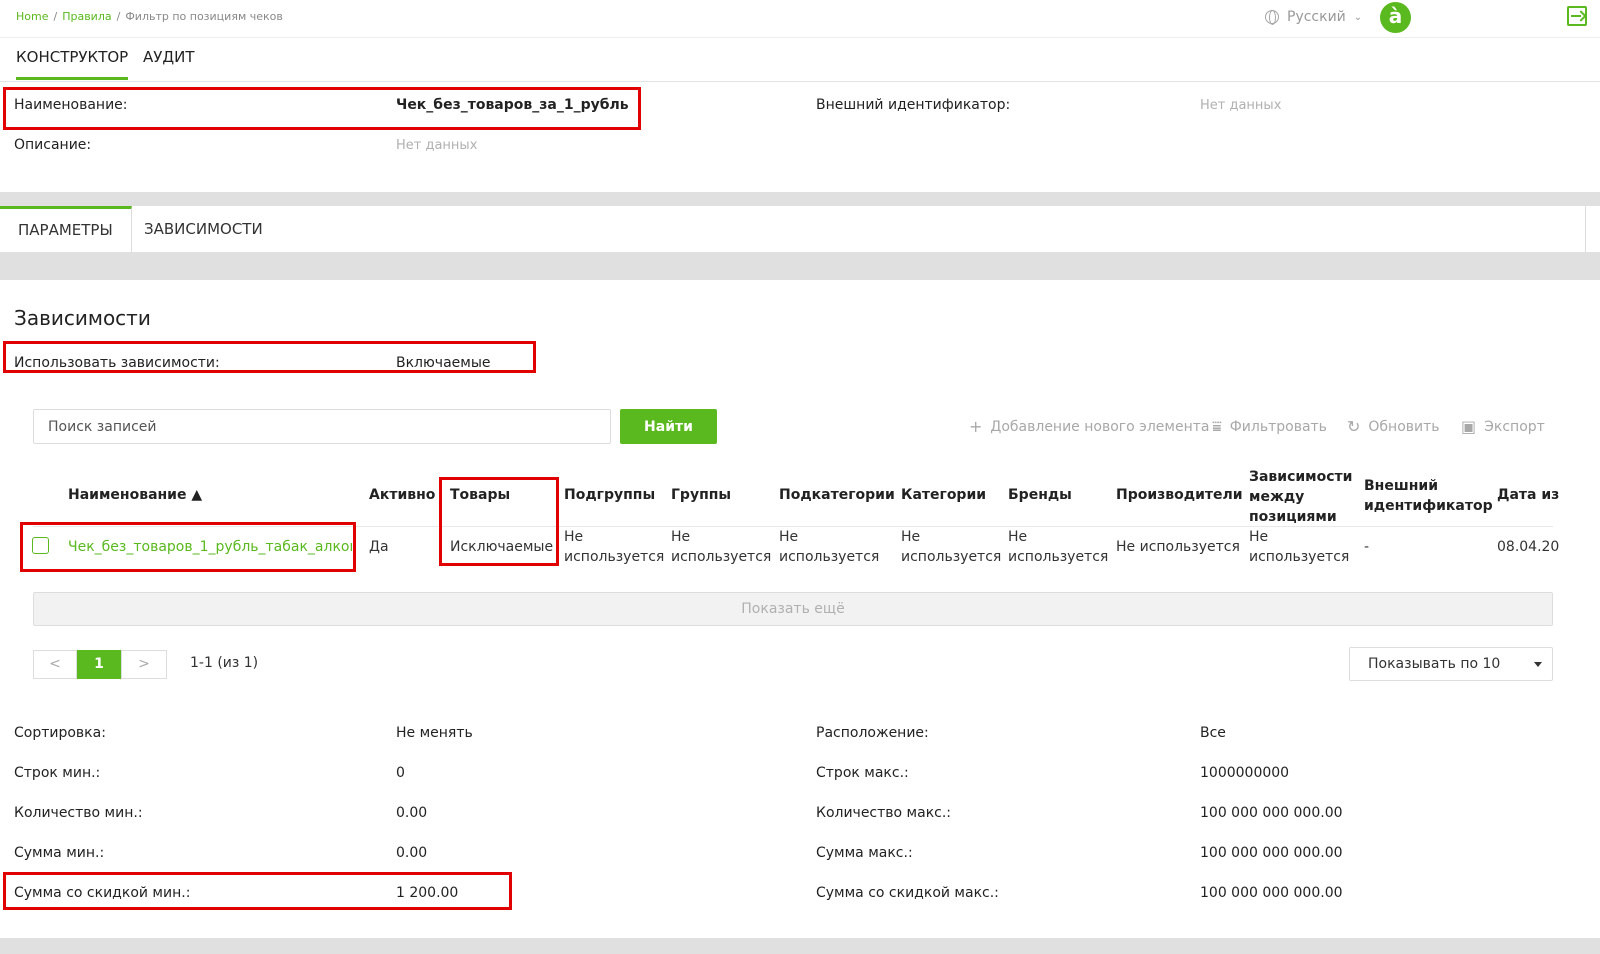  What do you see at coordinates (1300, 497) in the screenshot?
I see `col-dependencies: Зависимости между позициями` at bounding box center [1300, 497].